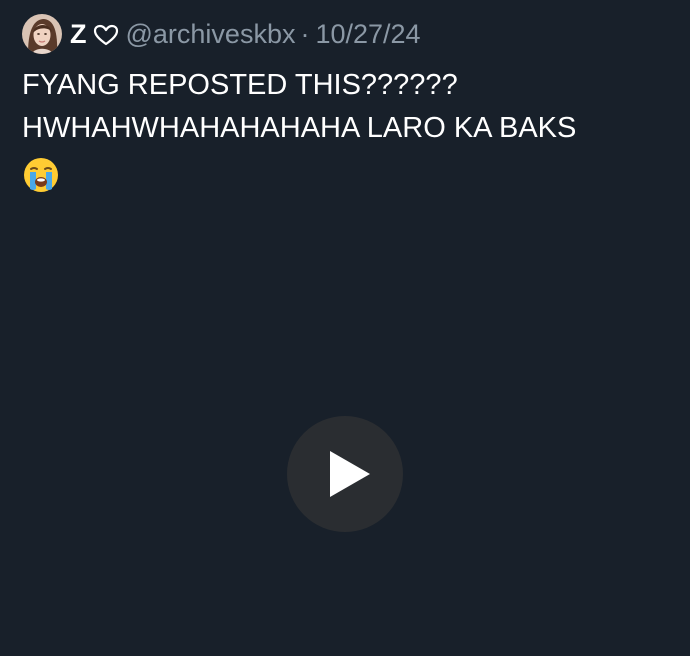  What do you see at coordinates (106, 35) in the screenshot?
I see `heart-outline-icon` at bounding box center [106, 35].